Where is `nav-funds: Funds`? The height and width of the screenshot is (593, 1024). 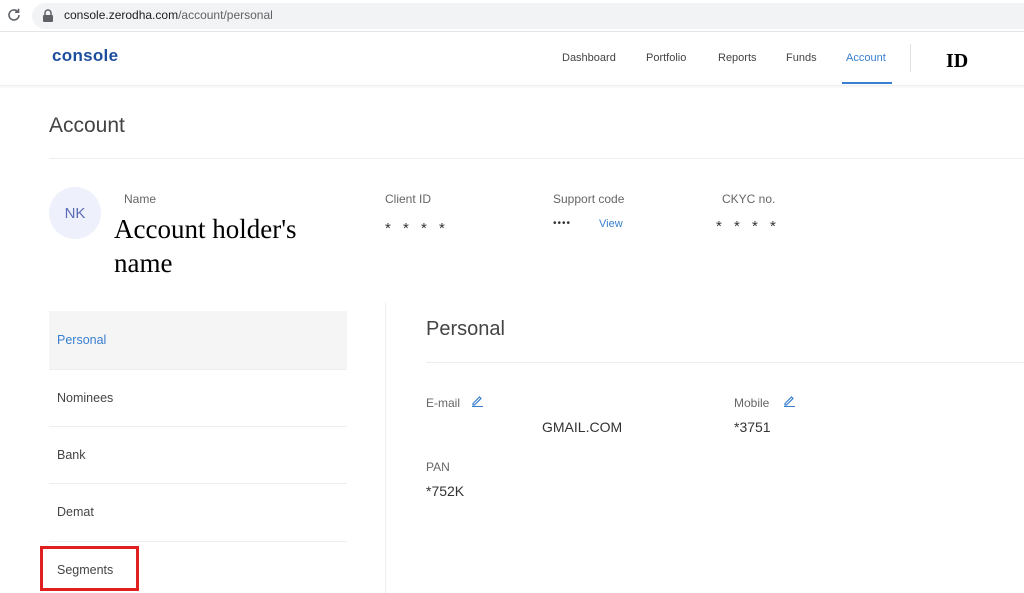
nav-funds: Funds is located at coordinates (801, 58).